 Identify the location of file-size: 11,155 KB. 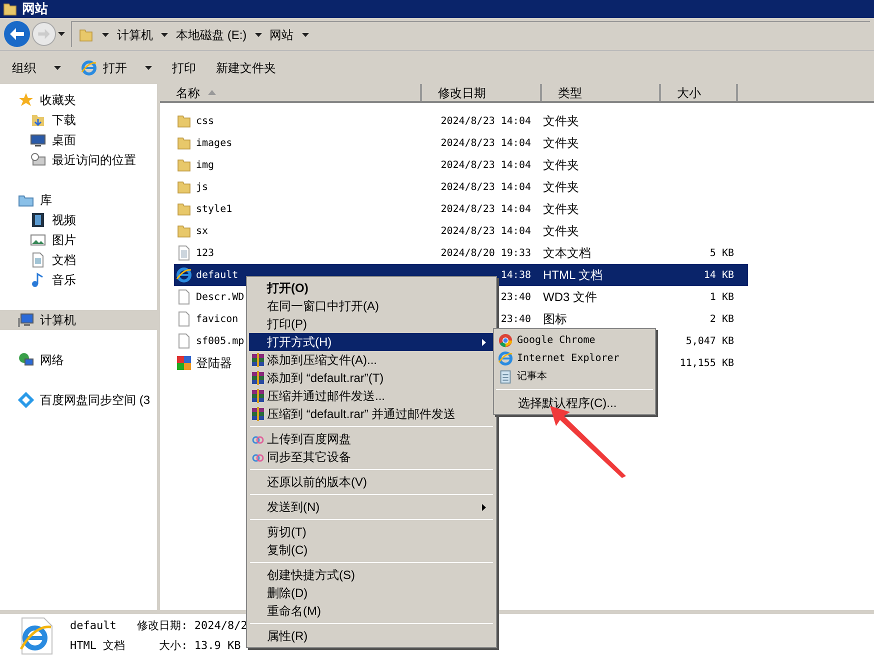
(707, 363).